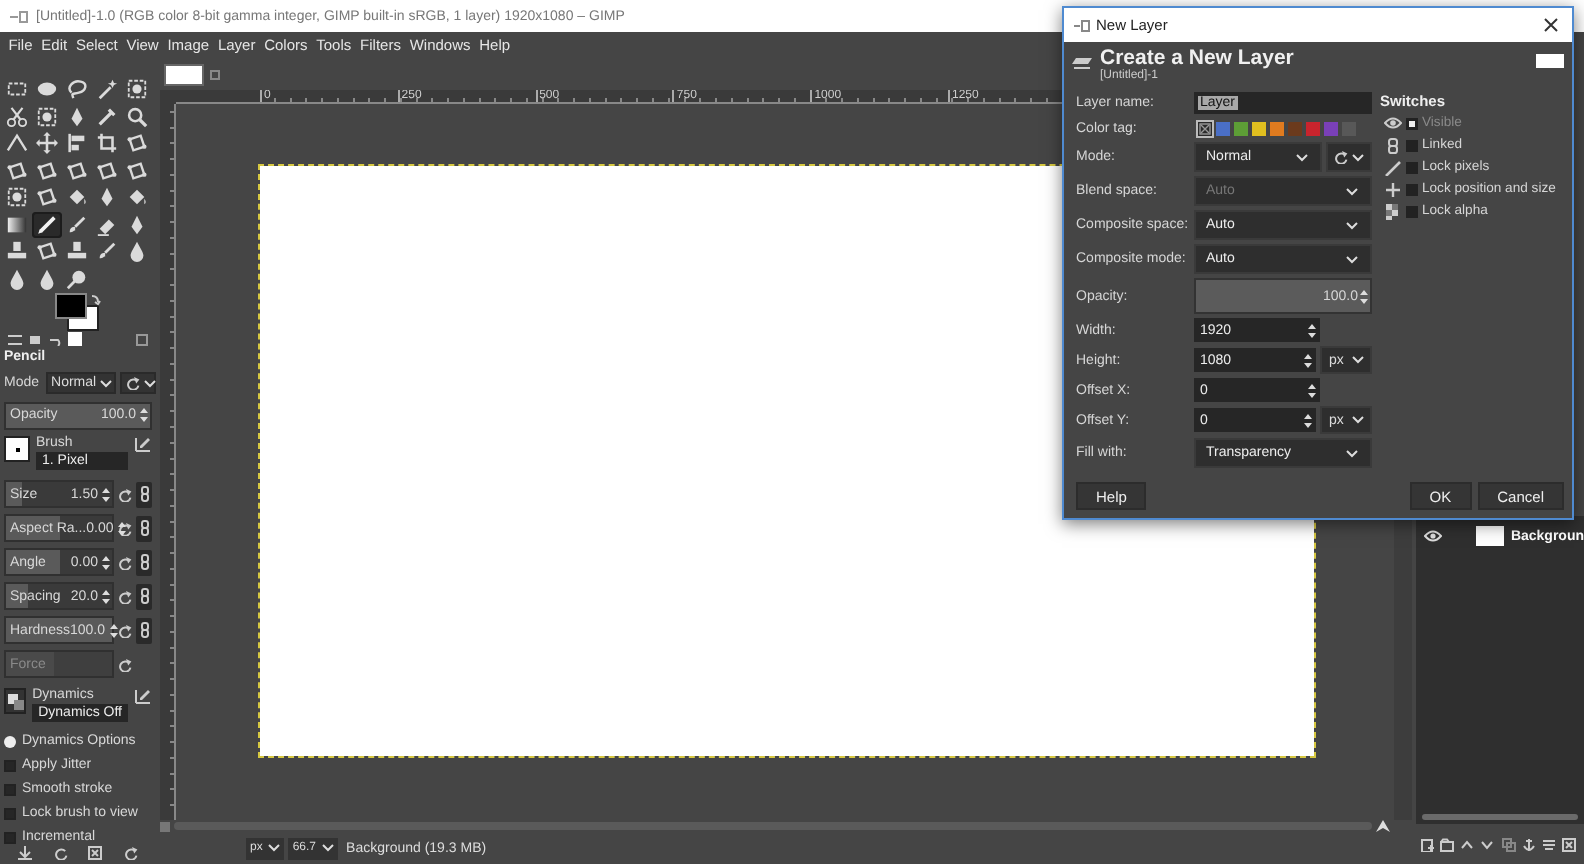  Describe the element at coordinates (77, 143) in the screenshot. I see `align-icon` at that location.